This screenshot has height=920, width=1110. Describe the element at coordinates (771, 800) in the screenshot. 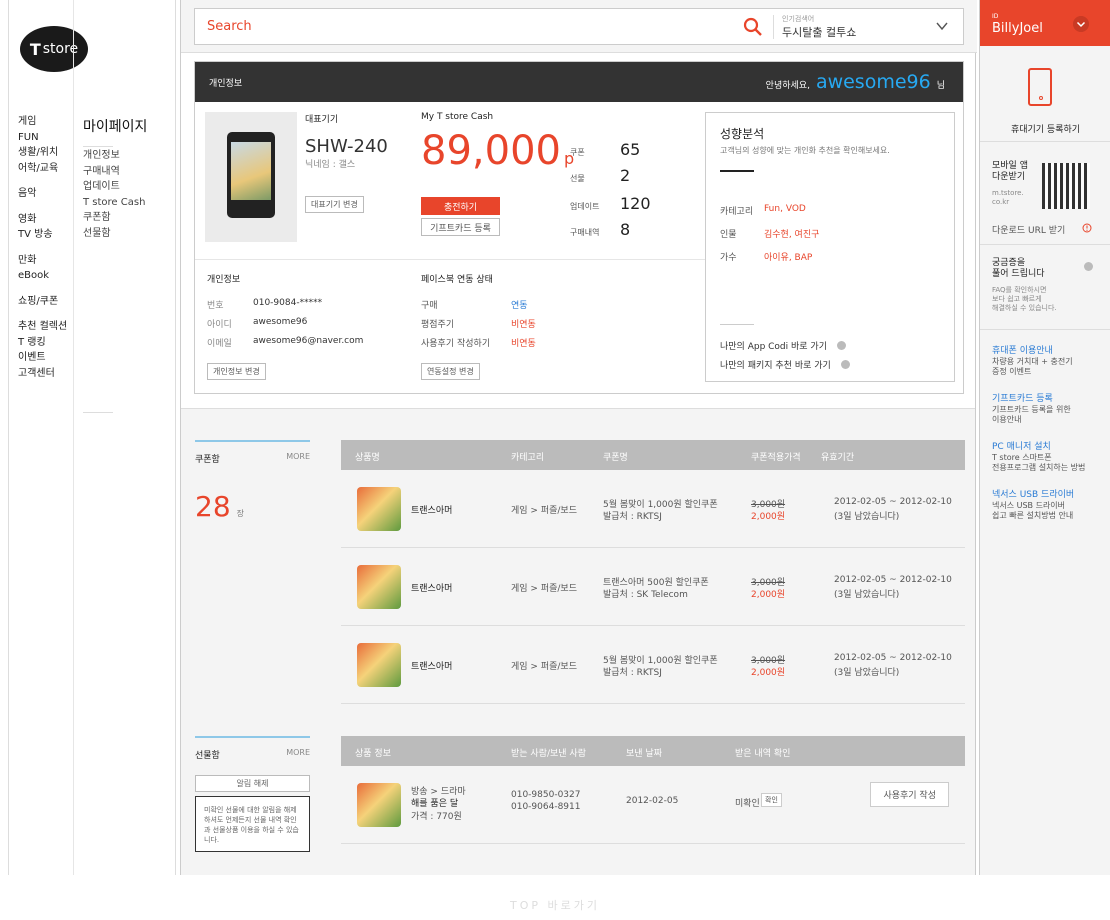

I see `gift-confirm-button: 확인` at that location.